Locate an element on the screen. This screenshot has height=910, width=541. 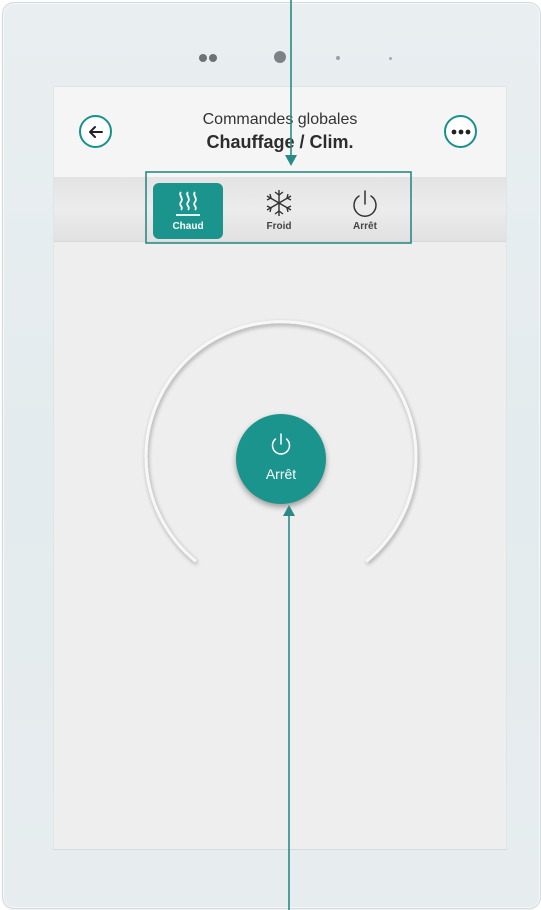
annotation-arrow-down is located at coordinates (291, 160).